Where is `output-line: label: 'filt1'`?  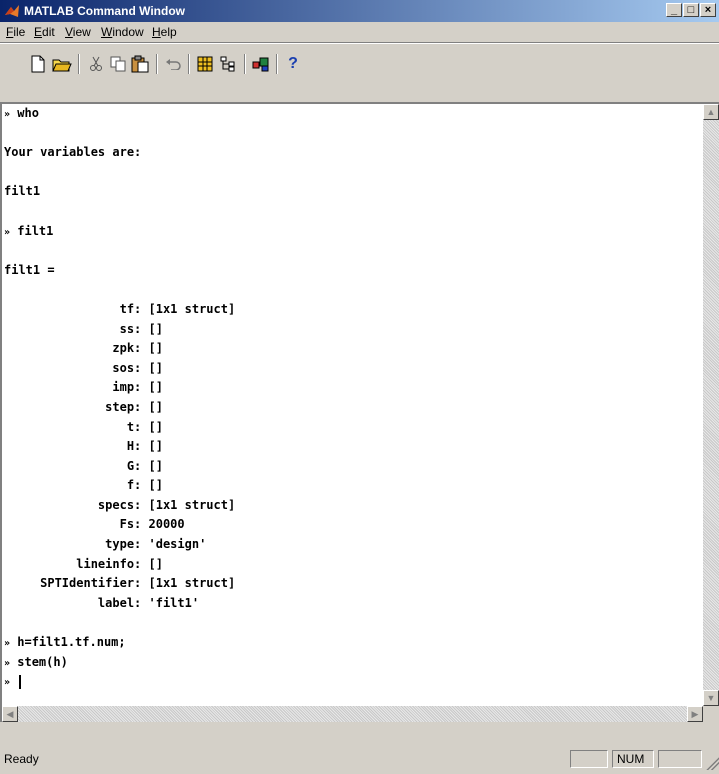 output-line: label: 'filt1' is located at coordinates (102, 602).